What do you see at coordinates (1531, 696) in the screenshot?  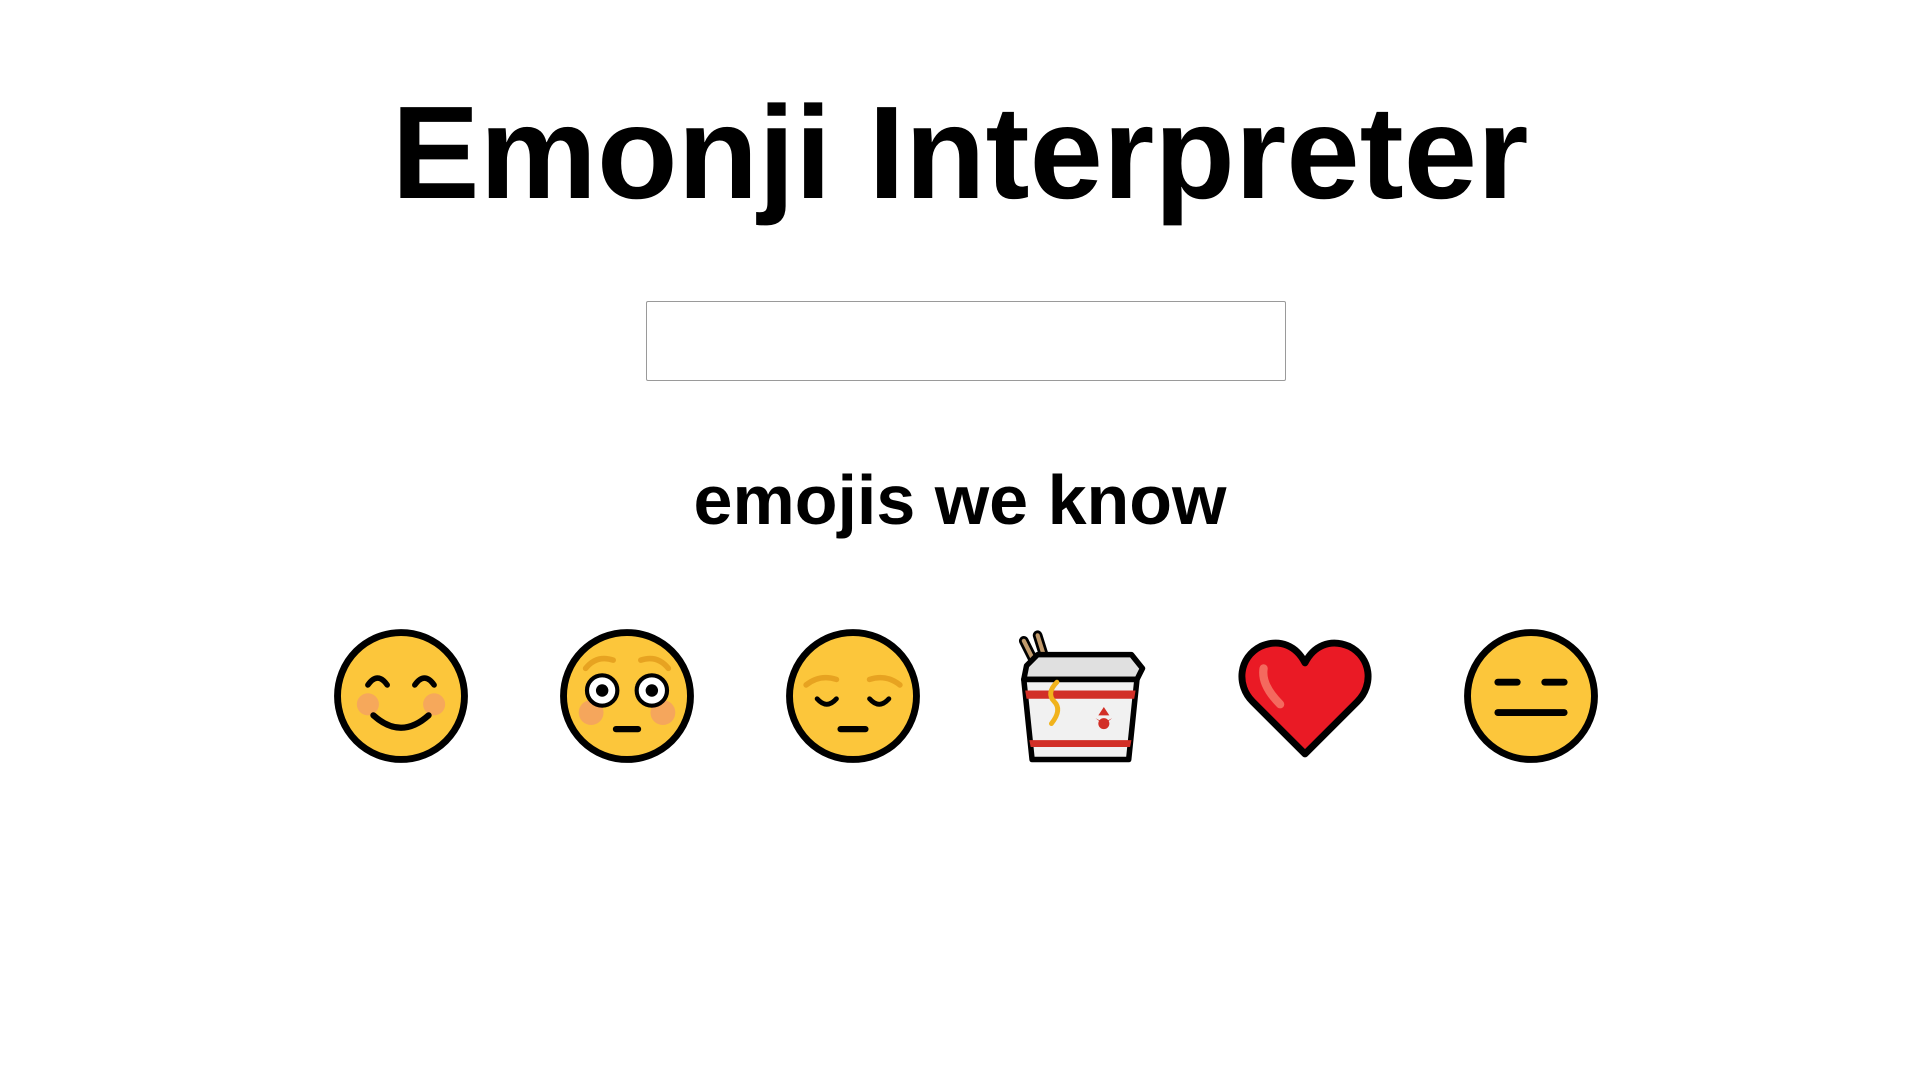 I see `expressionless-face-icon` at bounding box center [1531, 696].